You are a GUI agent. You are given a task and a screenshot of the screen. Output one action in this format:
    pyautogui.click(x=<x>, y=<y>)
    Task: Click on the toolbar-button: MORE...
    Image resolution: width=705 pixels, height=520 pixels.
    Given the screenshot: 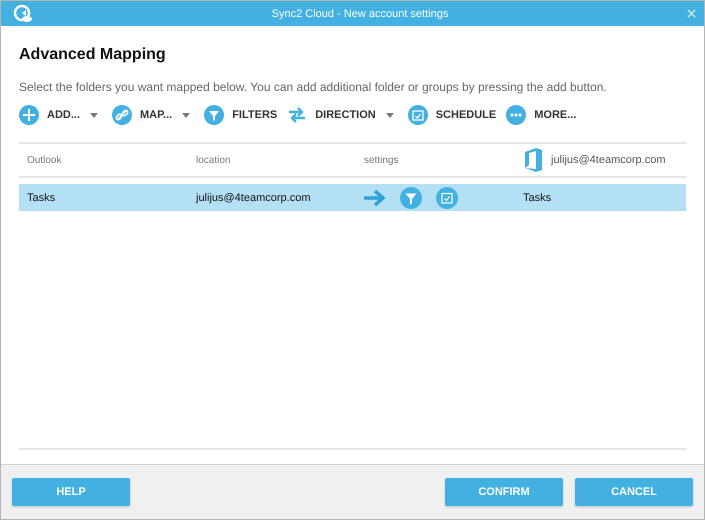 What is the action you would take?
    pyautogui.click(x=541, y=115)
    